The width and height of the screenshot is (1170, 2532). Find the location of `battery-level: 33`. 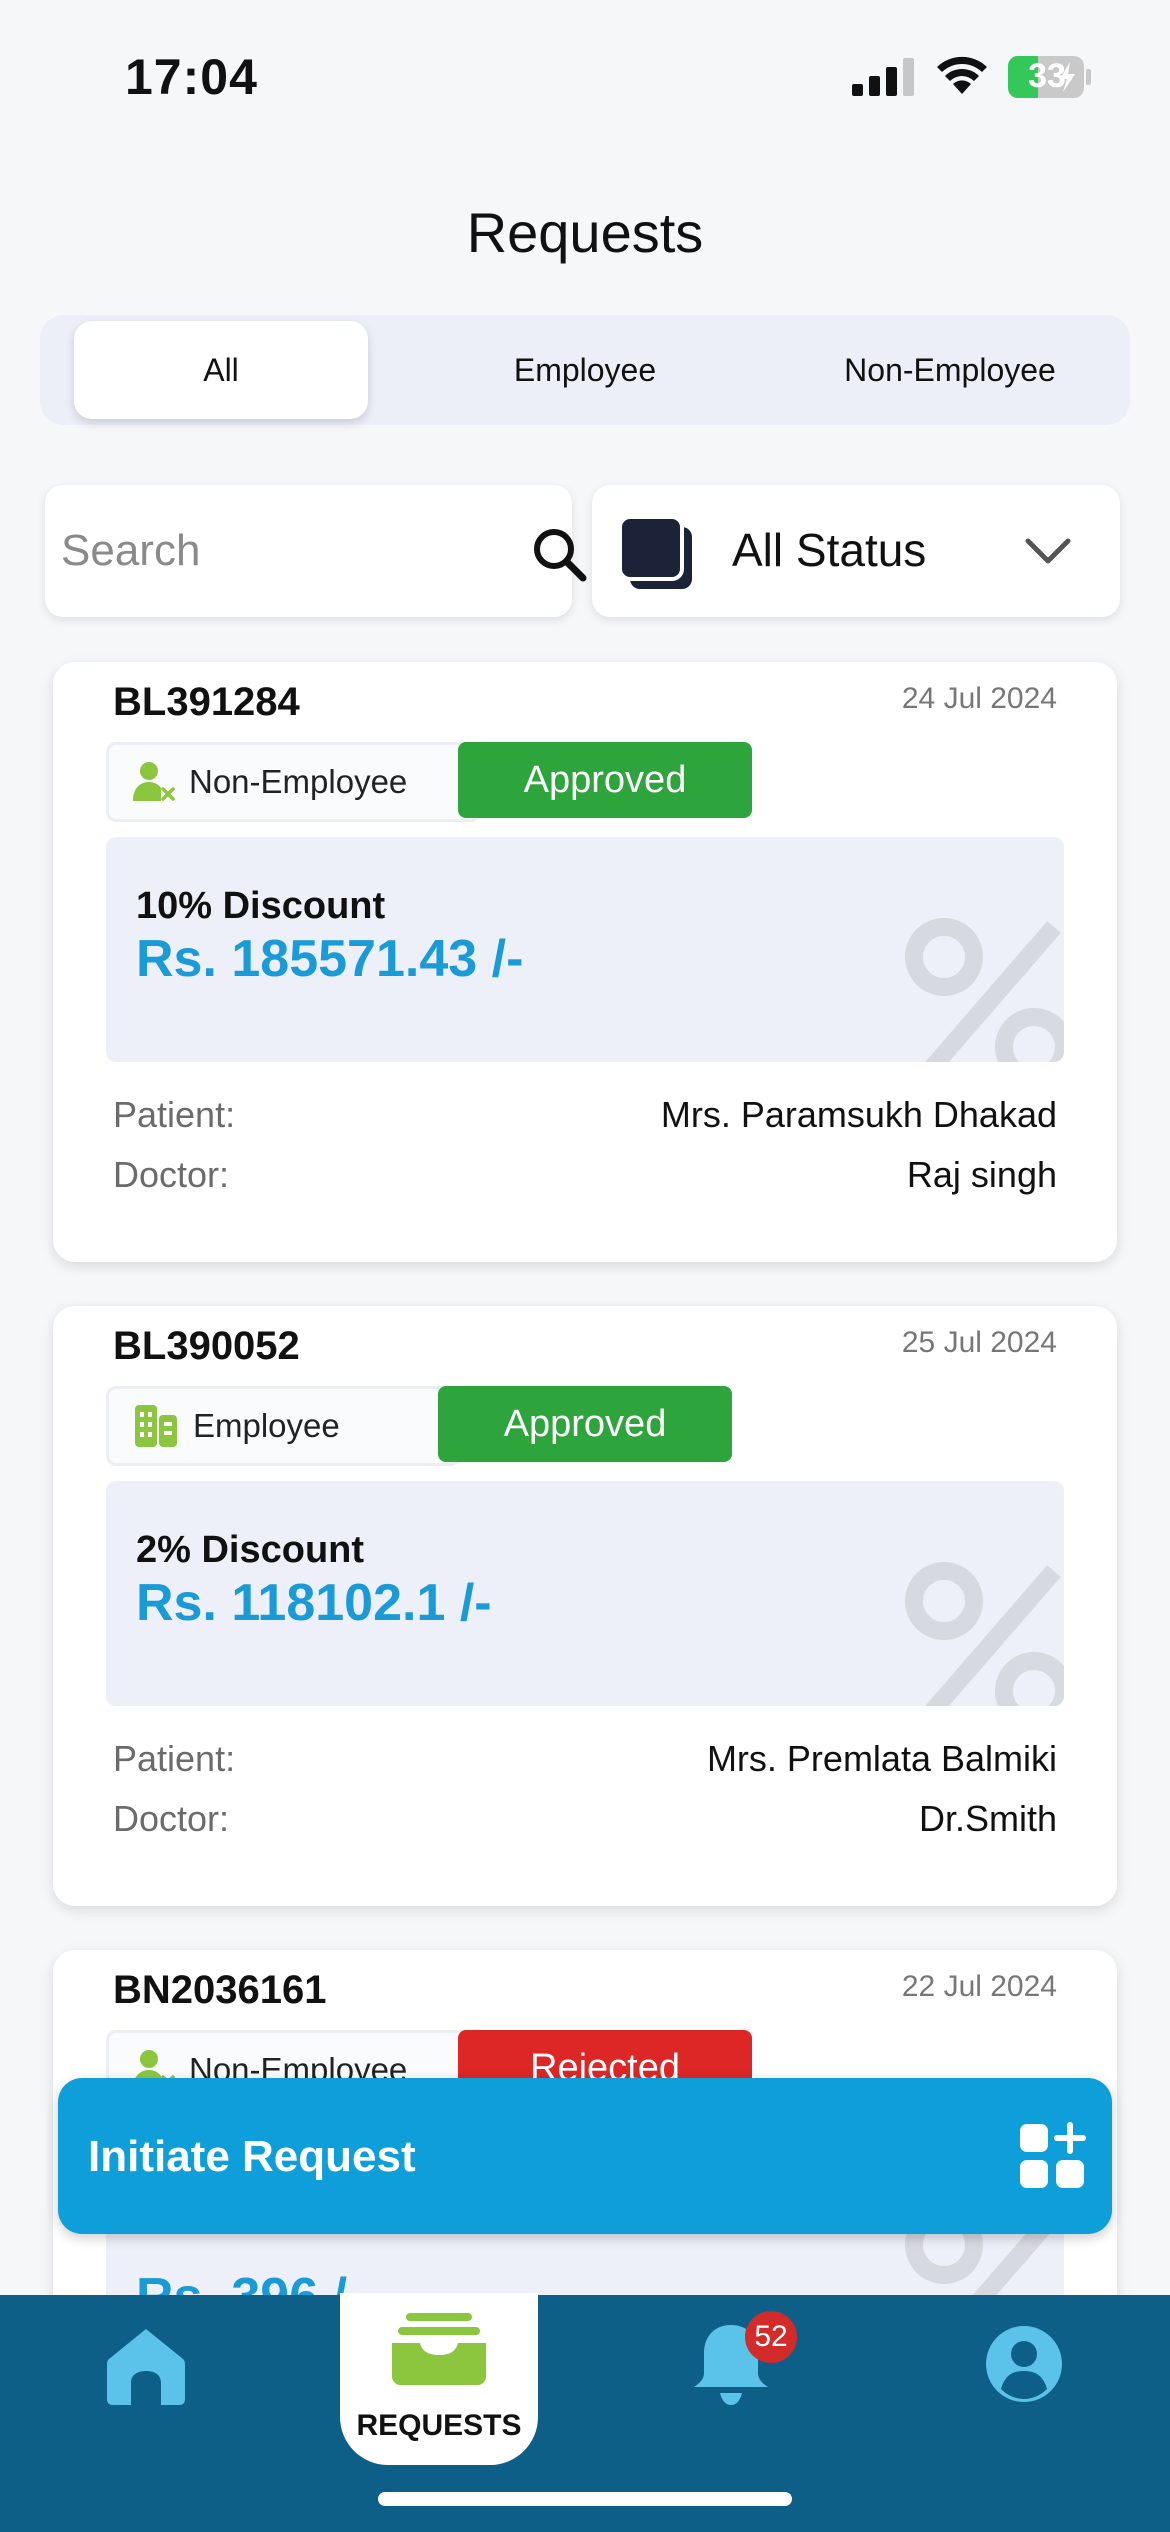

battery-level: 33 is located at coordinates (1047, 76).